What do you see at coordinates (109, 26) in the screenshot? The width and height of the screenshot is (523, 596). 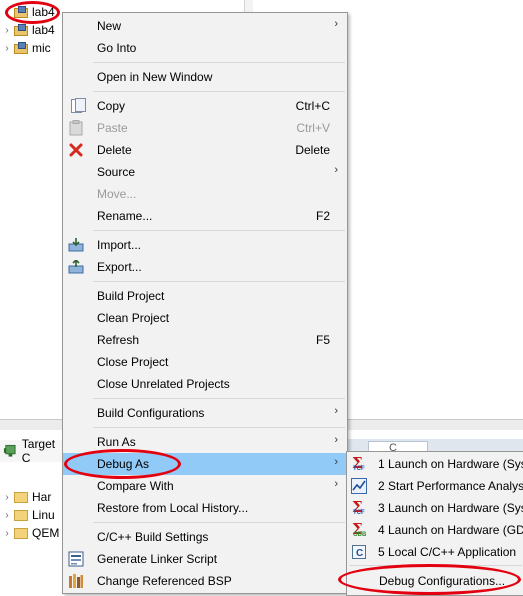 I see `menu-item-label: New` at bounding box center [109, 26].